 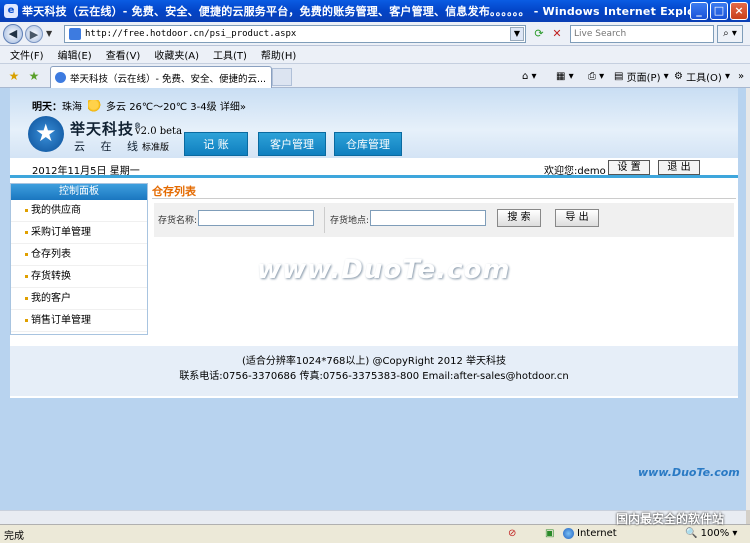 I want to click on feeds-icon: ▦ ▾, so click(x=565, y=76).